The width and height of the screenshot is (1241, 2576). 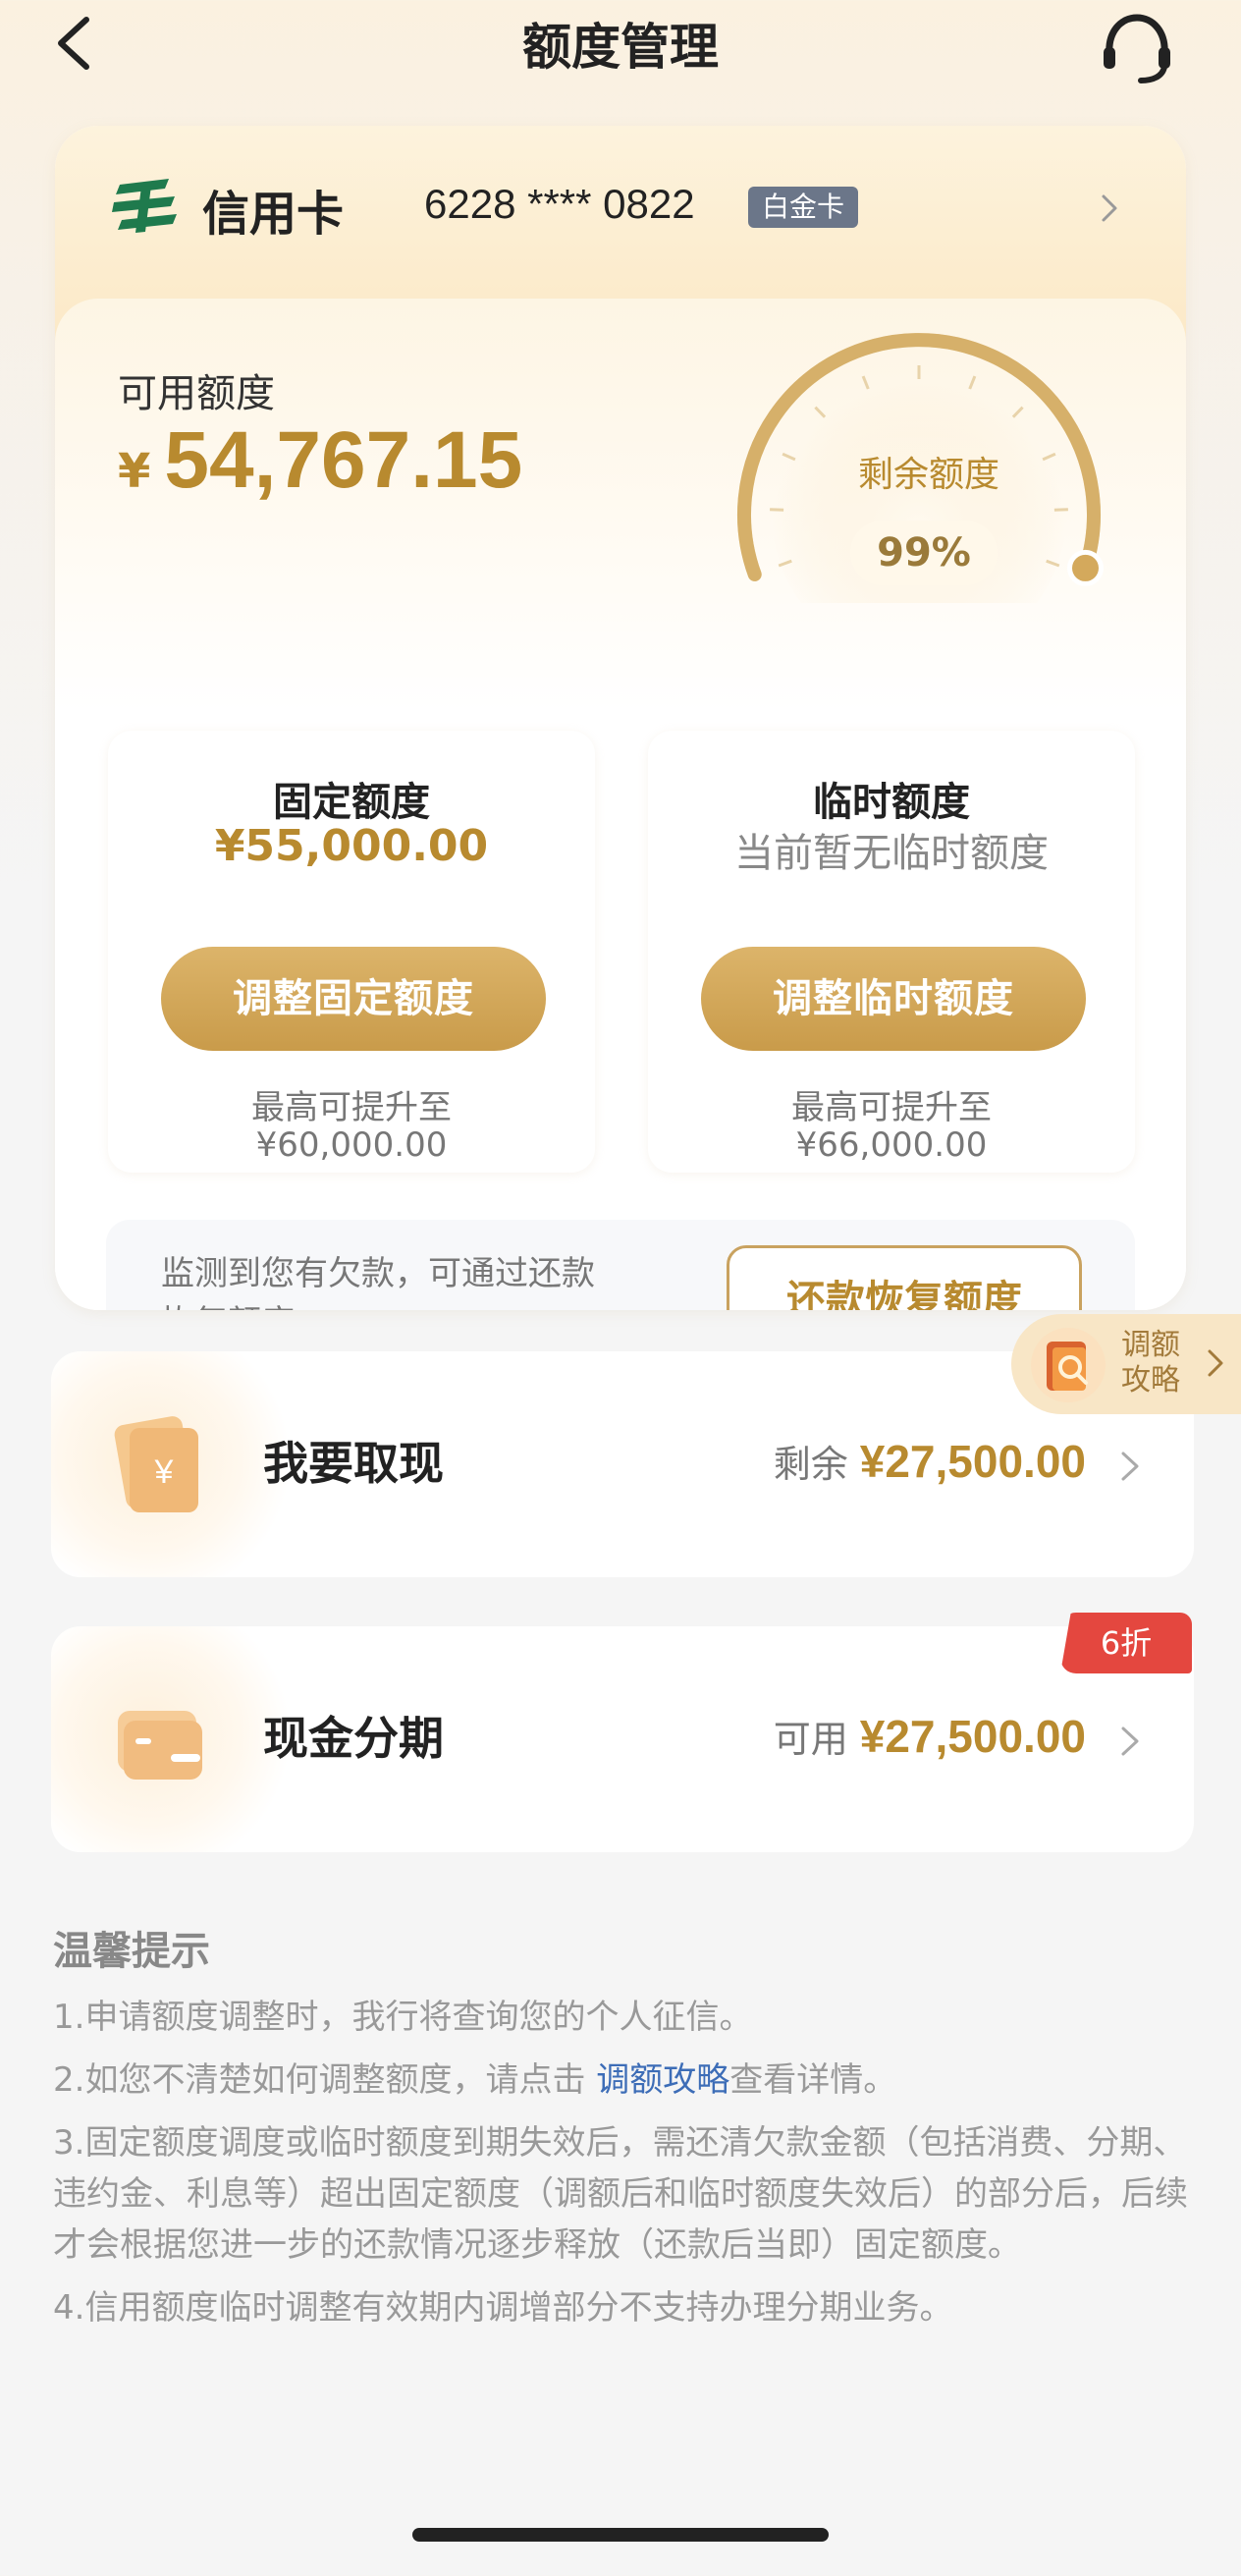 I want to click on cash-installment-title: 现金分期, so click(x=354, y=1739).